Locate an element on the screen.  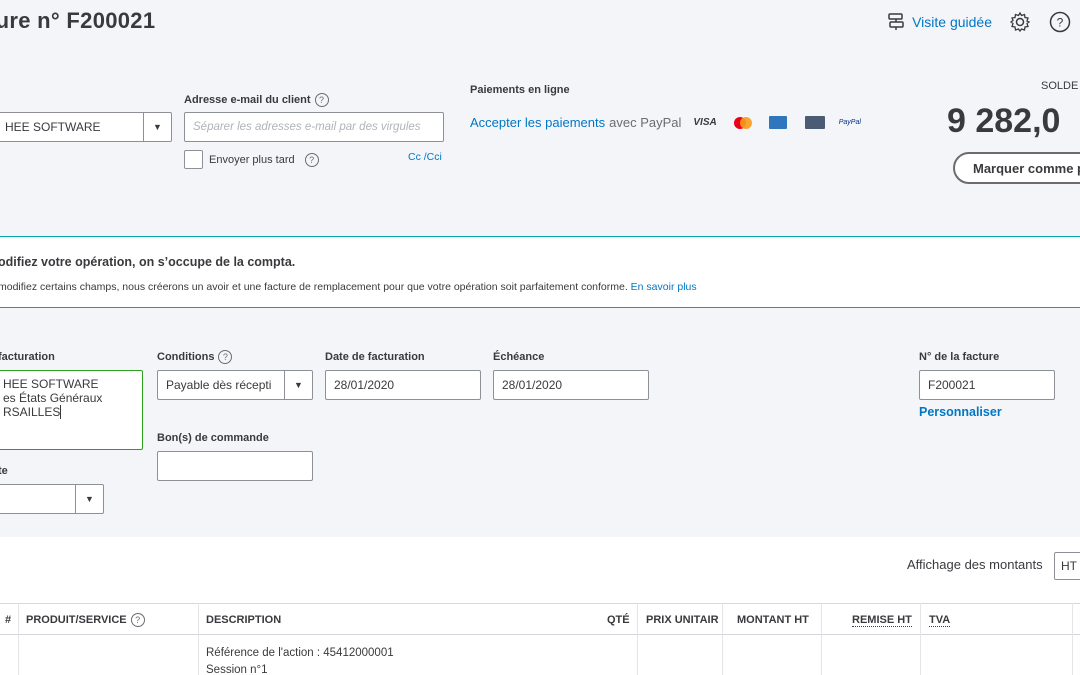
guided-tour-label: Visite guidée is located at coordinates (952, 22).